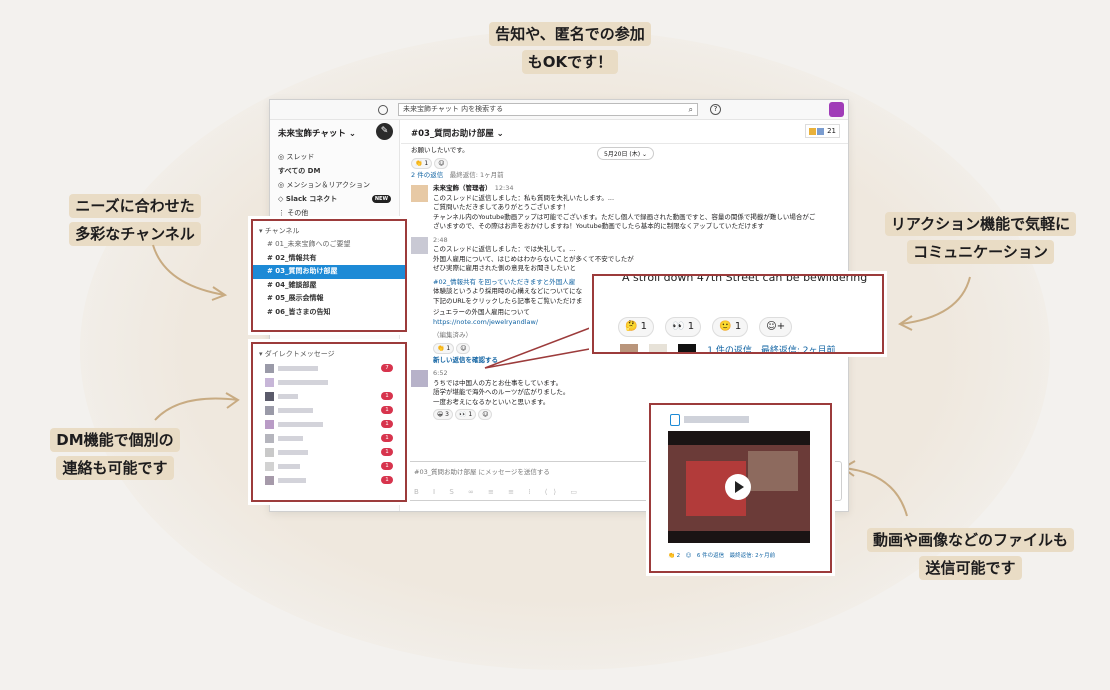  I want to click on callout-line: 動画や画像などのファイルも, so click(970, 540).